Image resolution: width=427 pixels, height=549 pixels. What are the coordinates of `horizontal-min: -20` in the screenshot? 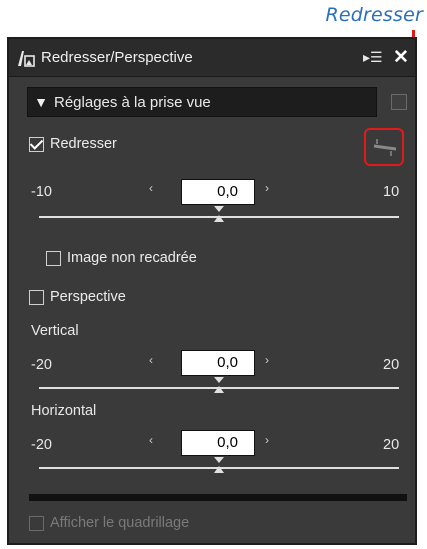 It's located at (41, 445).